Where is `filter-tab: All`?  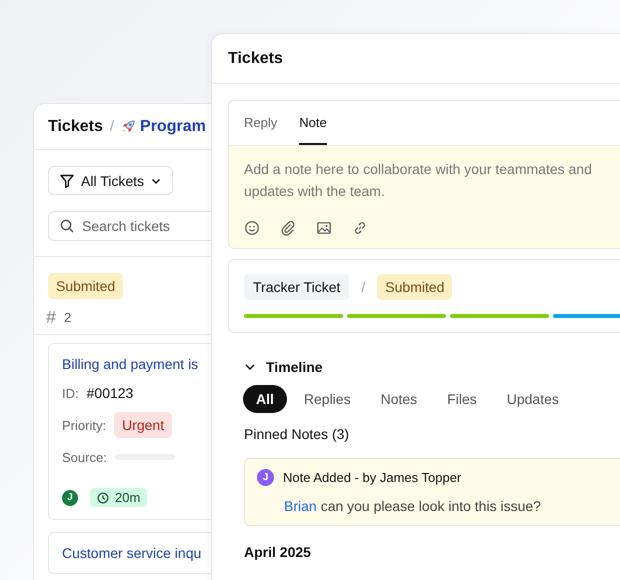
filter-tab: All is located at coordinates (265, 399).